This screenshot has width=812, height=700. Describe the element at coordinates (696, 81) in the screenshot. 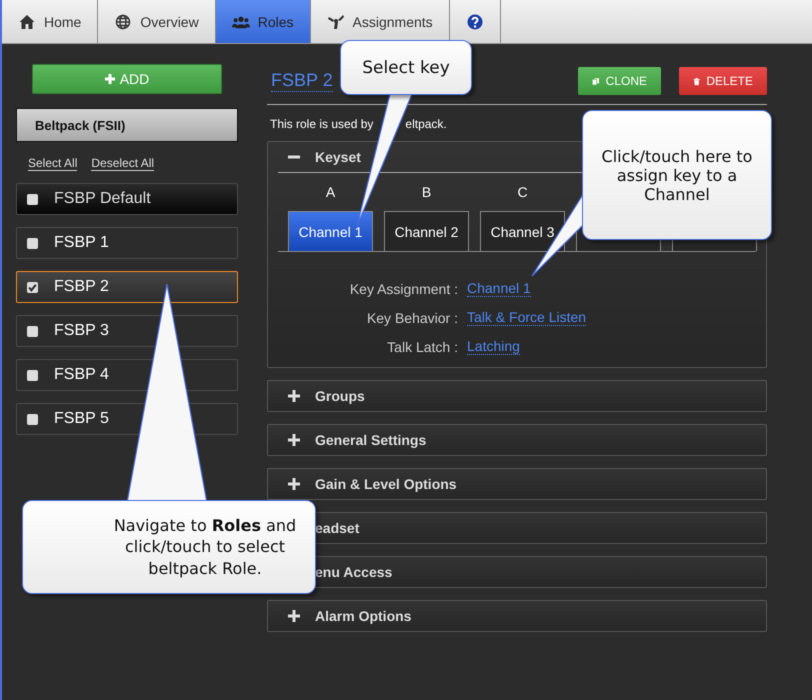

I see `trash-icon` at that location.